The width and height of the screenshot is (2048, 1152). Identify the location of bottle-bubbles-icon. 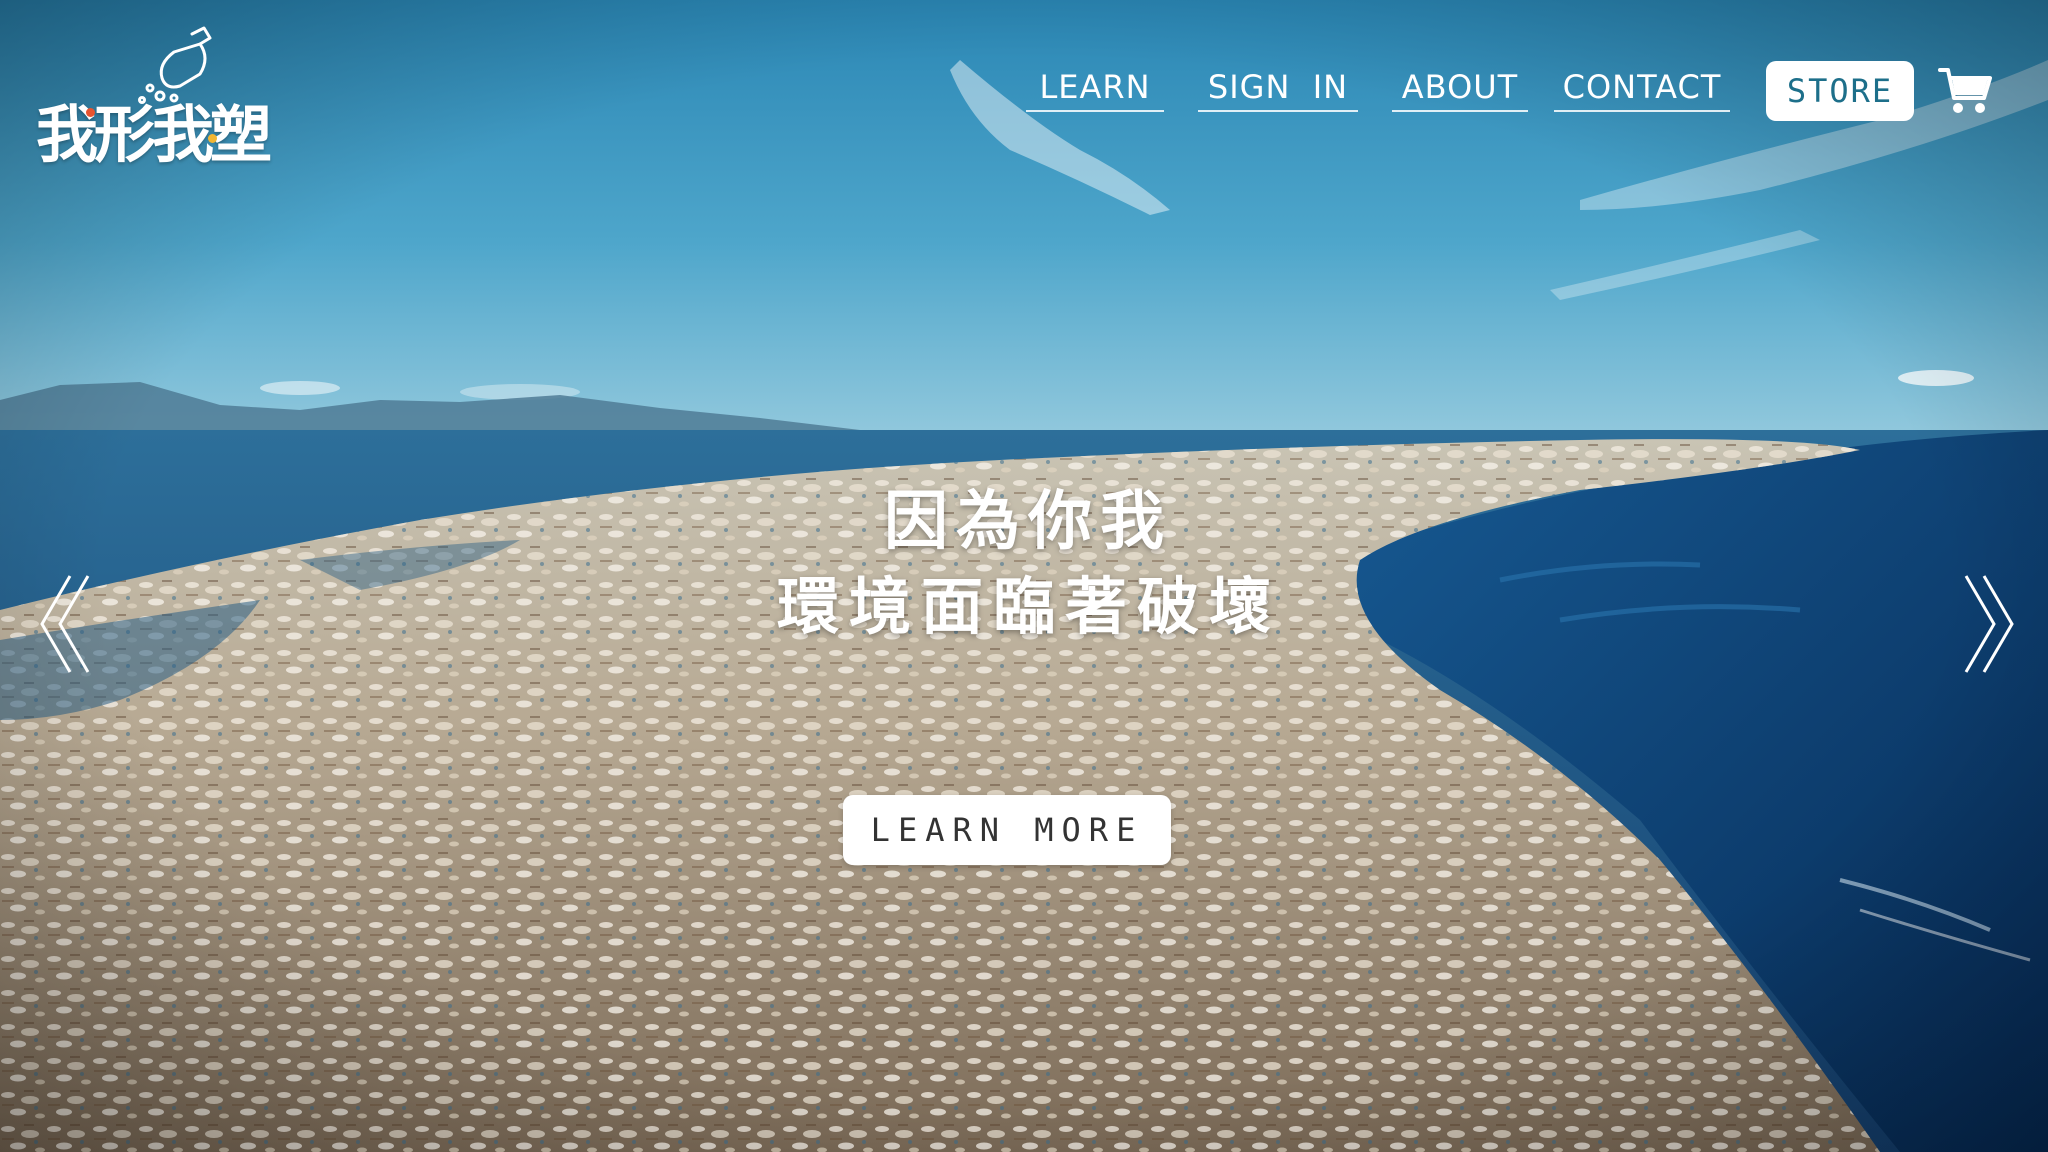
(175, 65).